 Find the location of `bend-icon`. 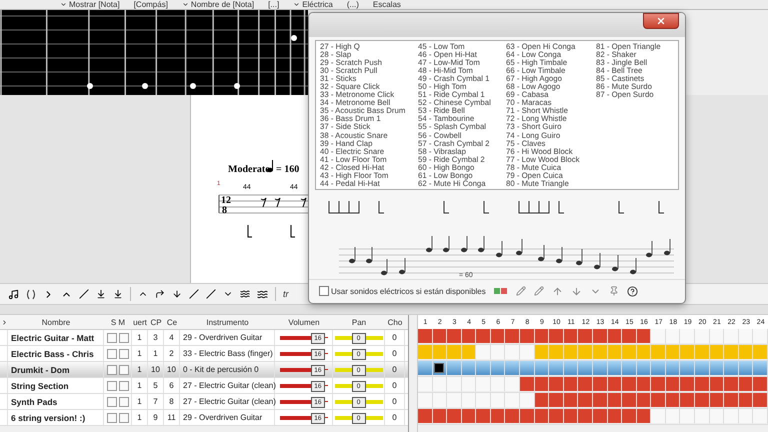

bend-icon is located at coordinates (160, 294).